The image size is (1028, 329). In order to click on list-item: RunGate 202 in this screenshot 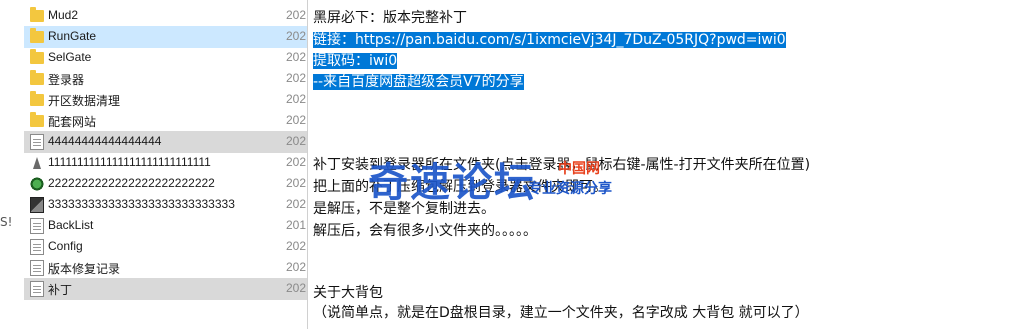, I will do `click(165, 37)`.